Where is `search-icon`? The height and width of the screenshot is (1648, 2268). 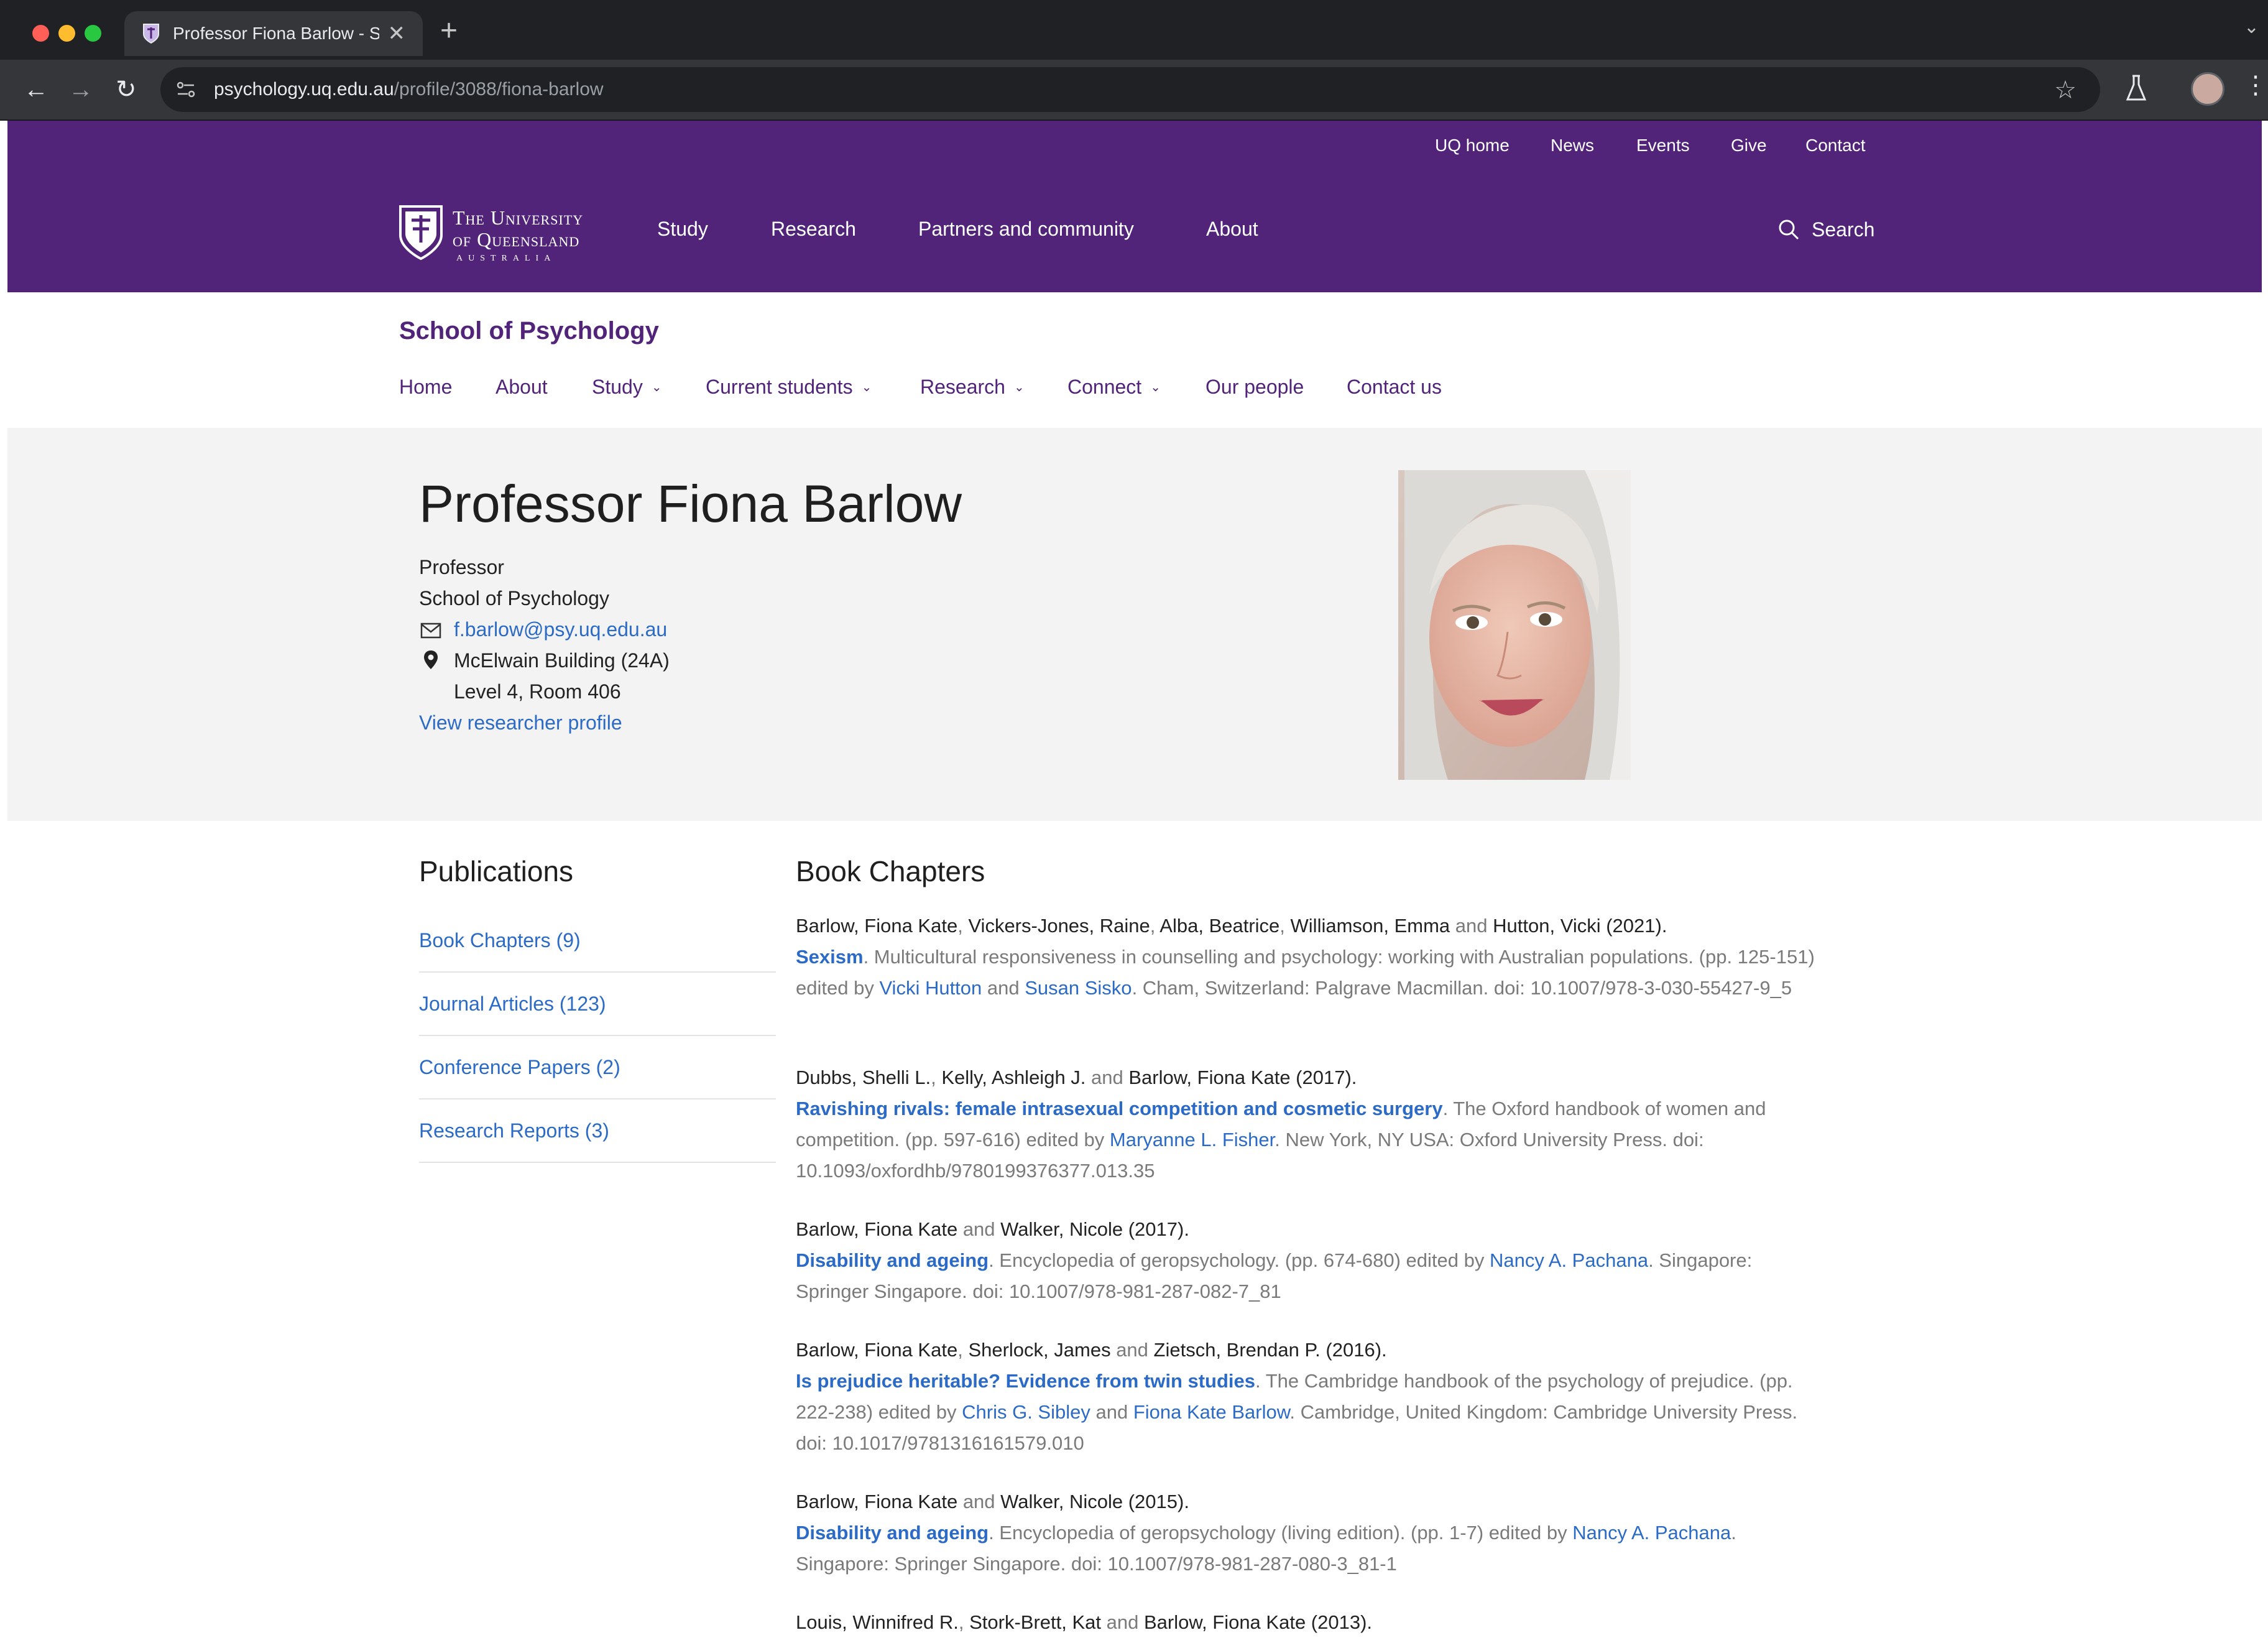
search-icon is located at coordinates (1789, 230).